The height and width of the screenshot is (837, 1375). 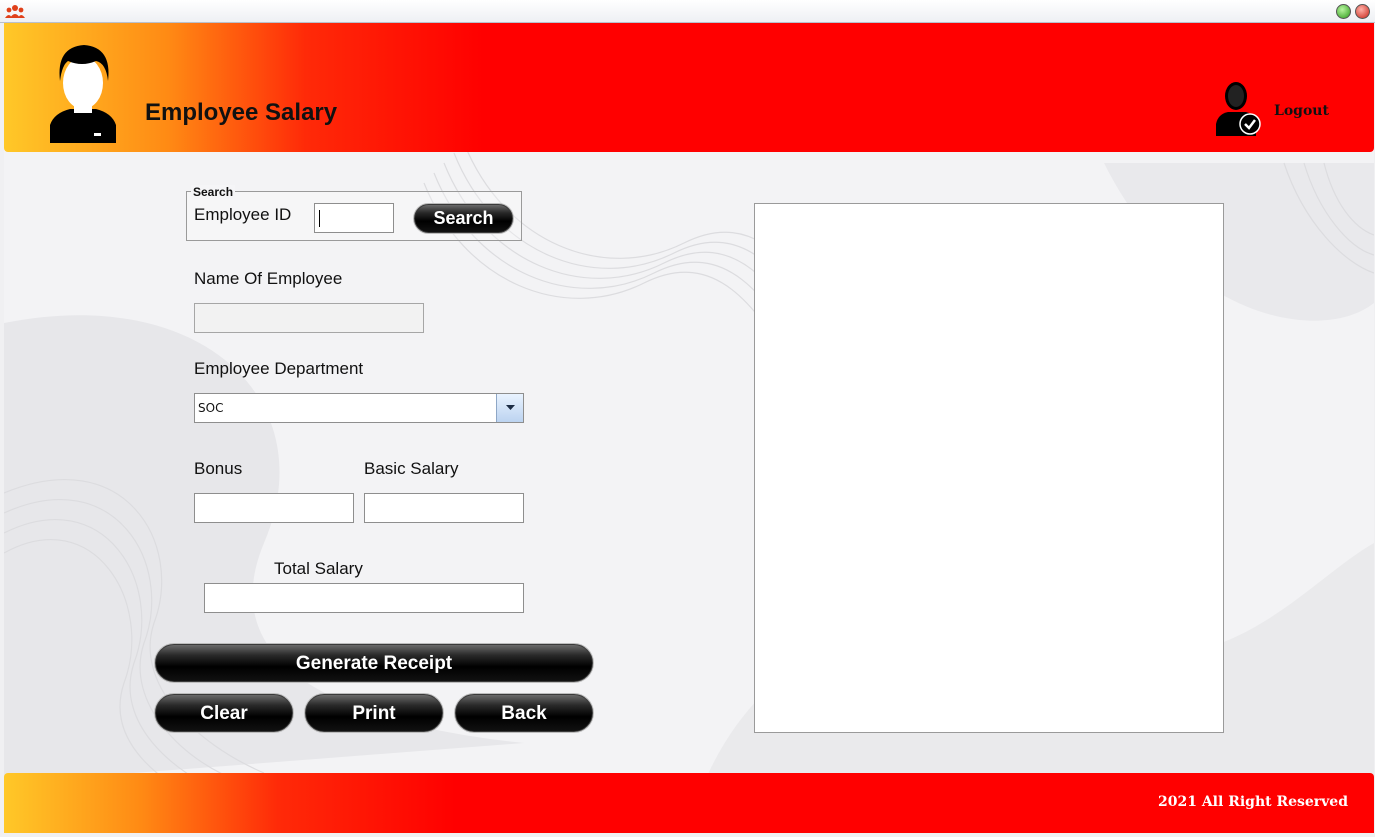 What do you see at coordinates (83, 94) in the screenshot?
I see `person-icon` at bounding box center [83, 94].